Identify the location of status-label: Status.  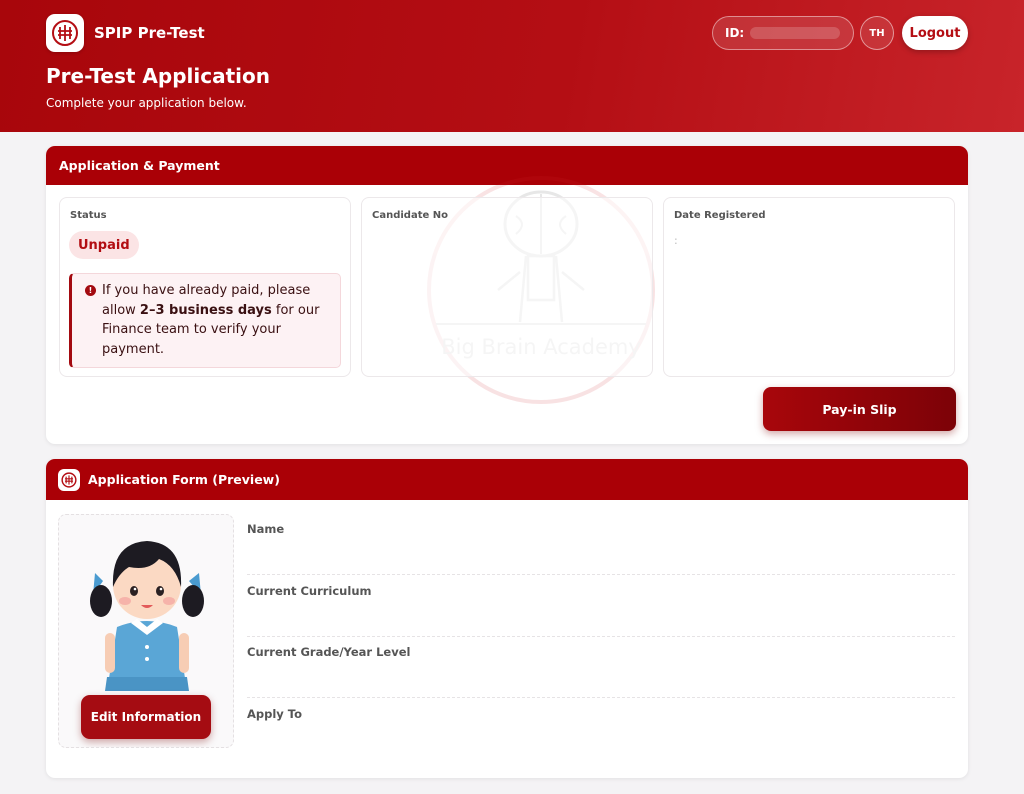
(88, 215).